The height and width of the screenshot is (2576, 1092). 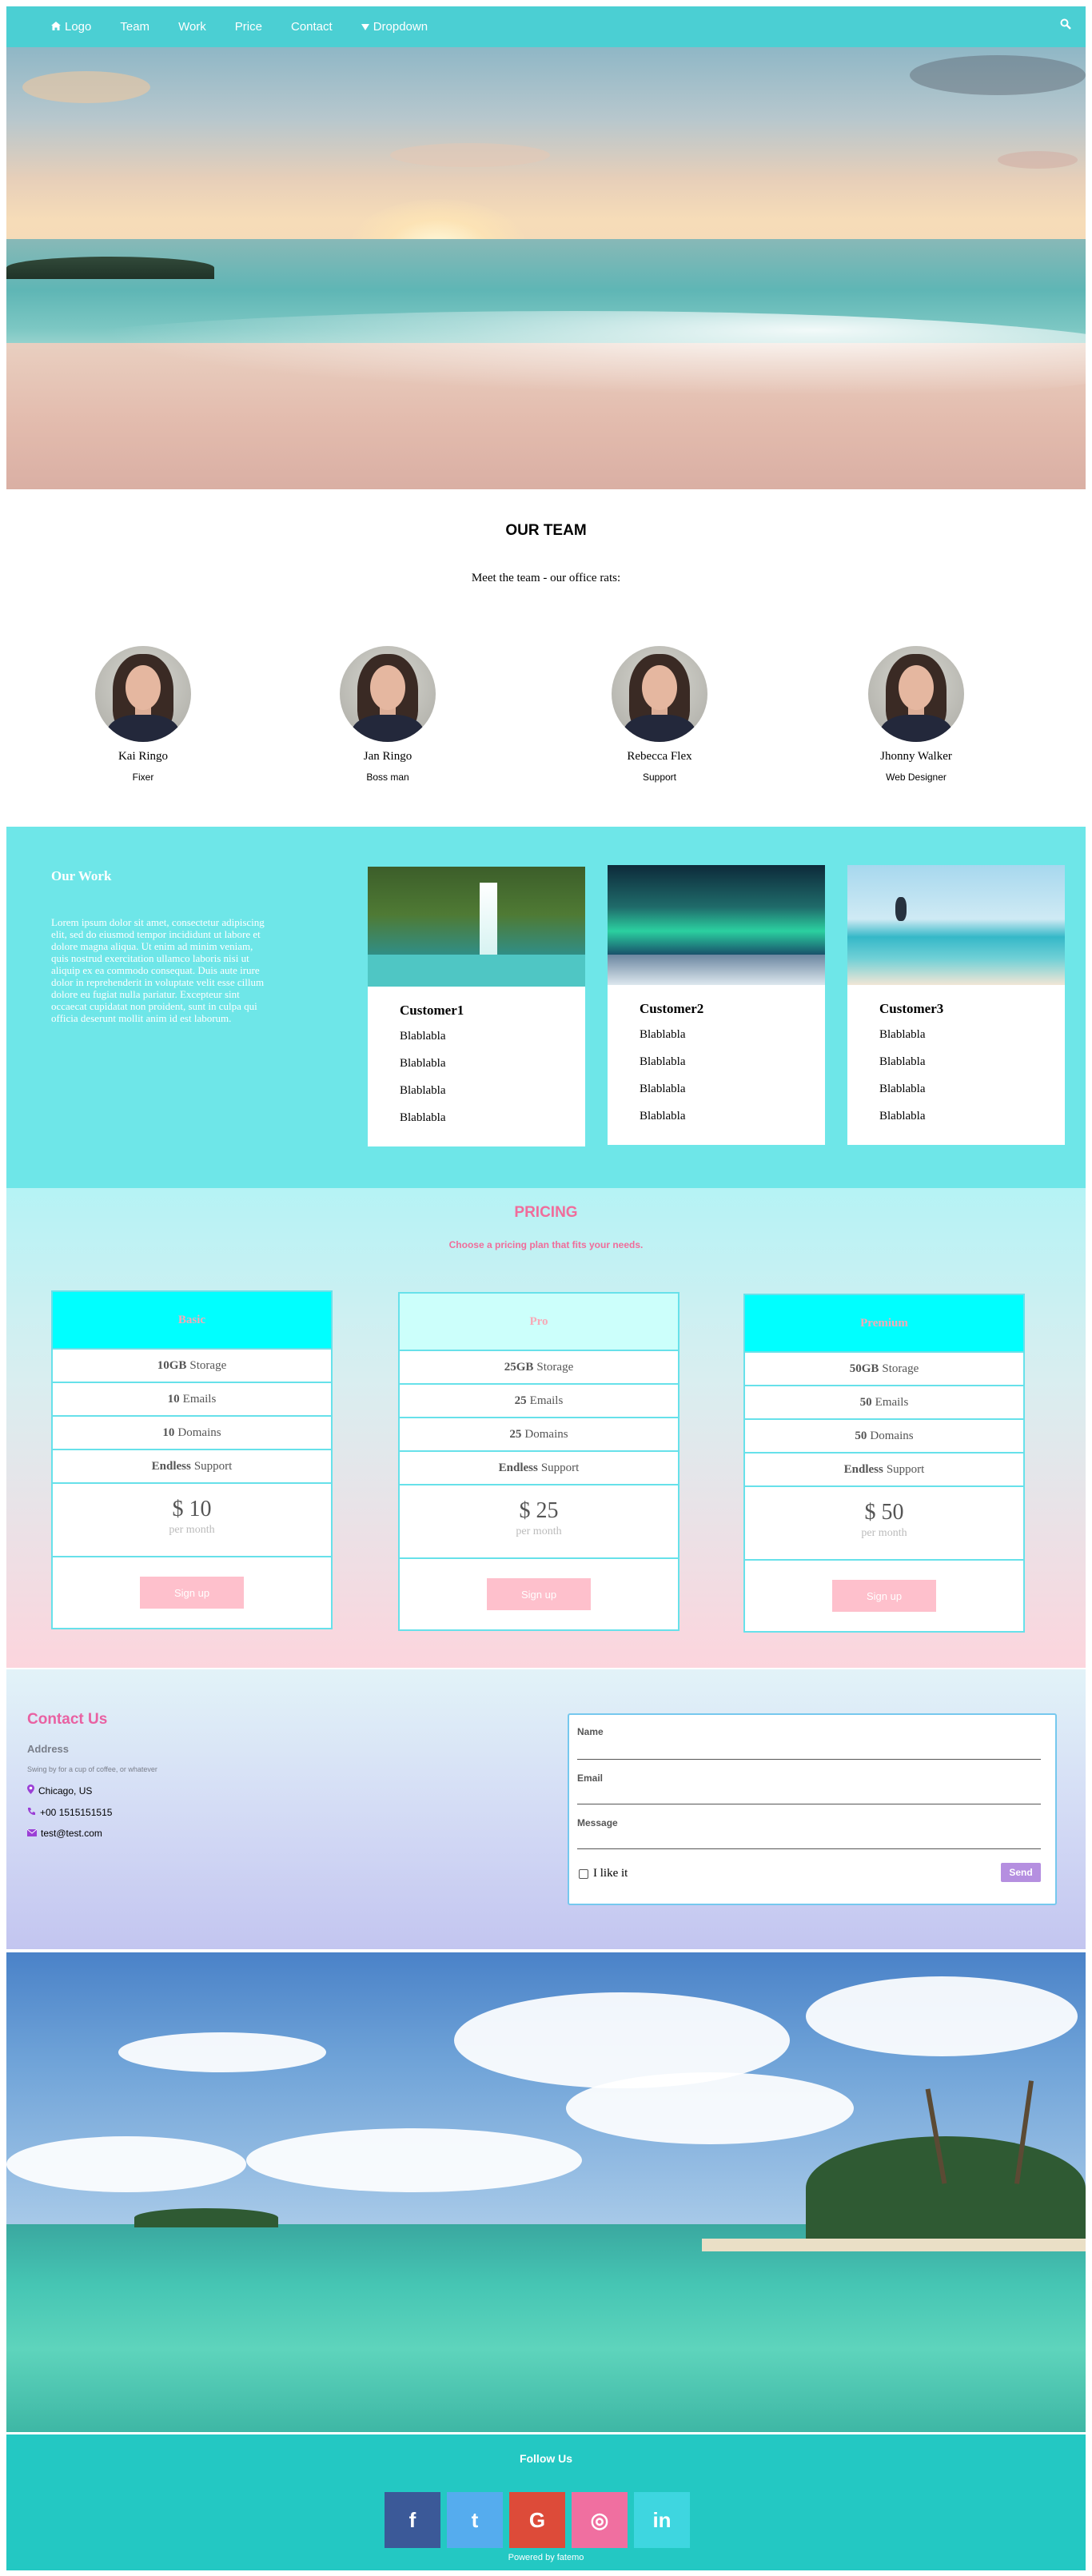 What do you see at coordinates (192, 1320) in the screenshot?
I see `plan-name: Basic` at bounding box center [192, 1320].